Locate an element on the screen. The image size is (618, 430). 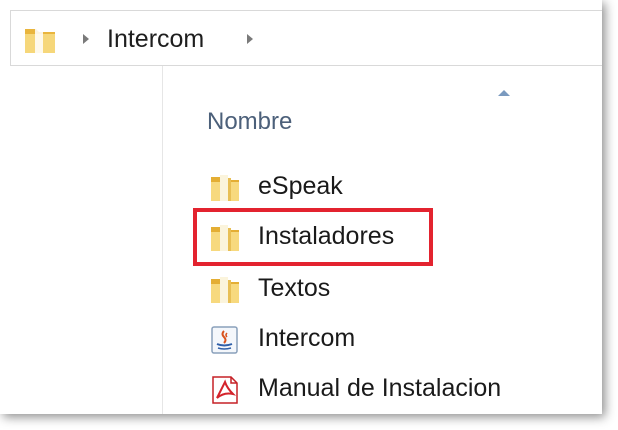
column-header-name: Nombre is located at coordinates (249, 122).